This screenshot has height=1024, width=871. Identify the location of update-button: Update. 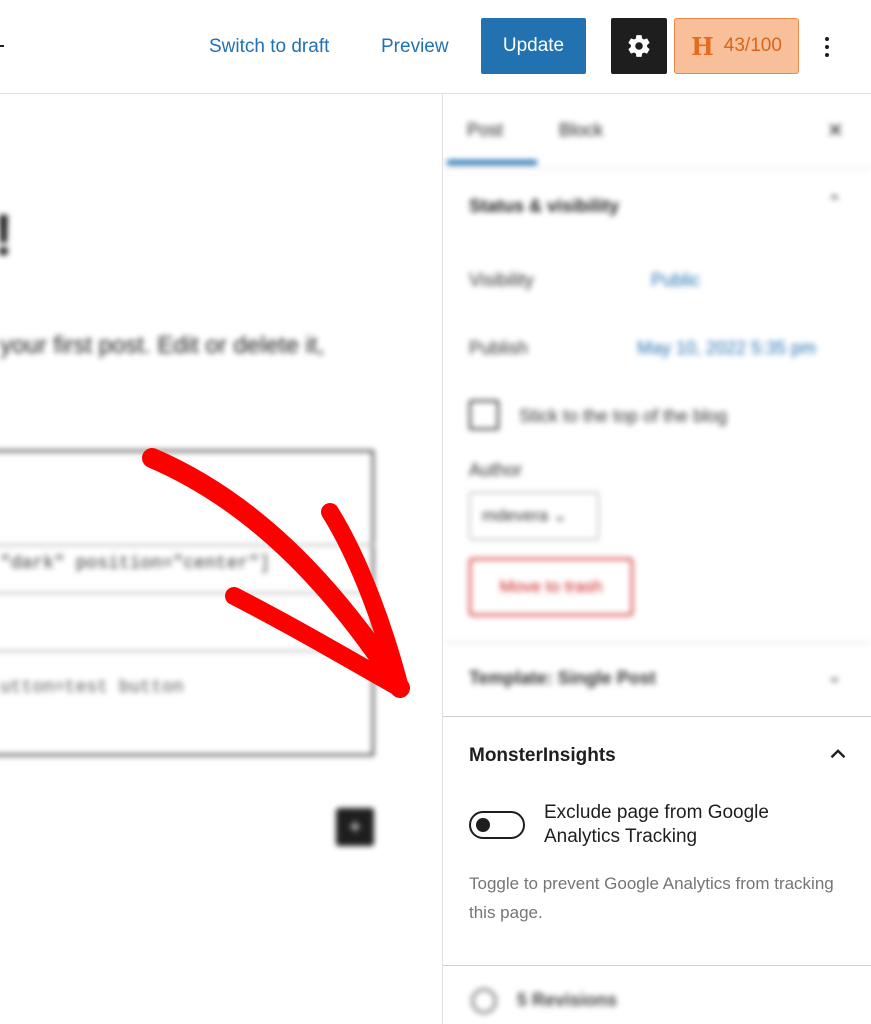
(533, 46).